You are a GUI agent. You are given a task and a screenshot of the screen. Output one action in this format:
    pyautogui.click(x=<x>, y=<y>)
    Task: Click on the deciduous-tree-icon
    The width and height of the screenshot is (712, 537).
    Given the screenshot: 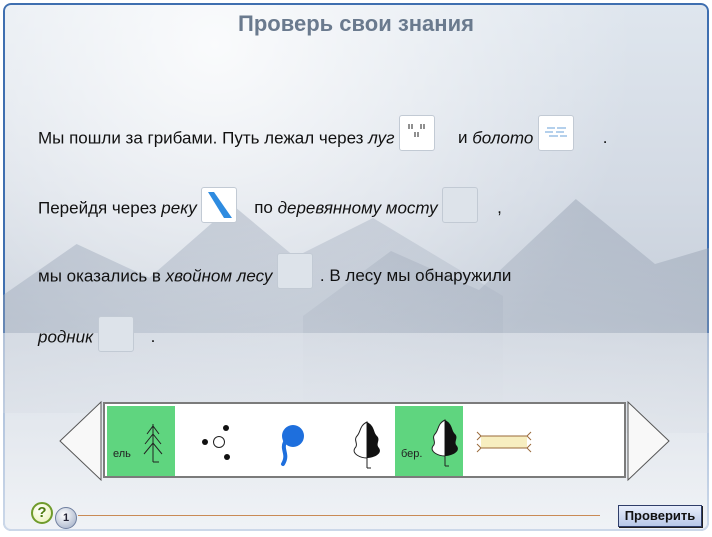 What is the action you would take?
    pyautogui.click(x=366, y=445)
    